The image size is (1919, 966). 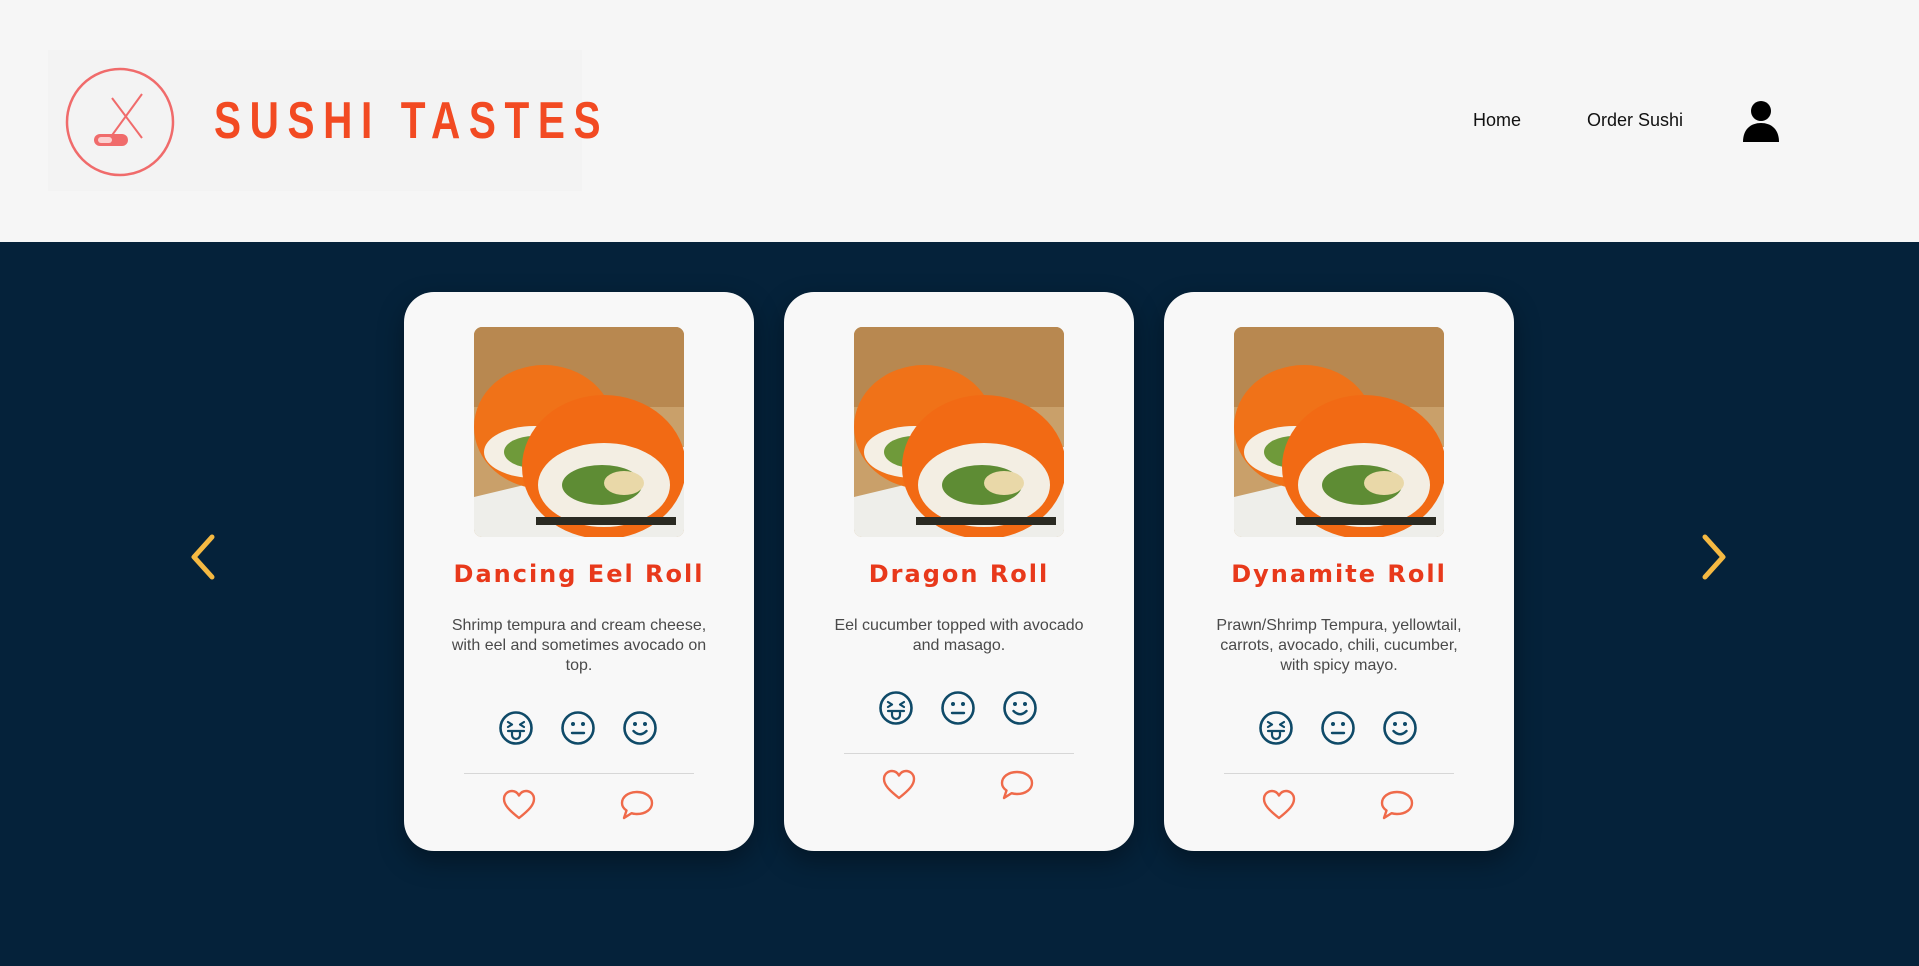 I want to click on sushi-title: Dragon Roll, so click(x=959, y=574).